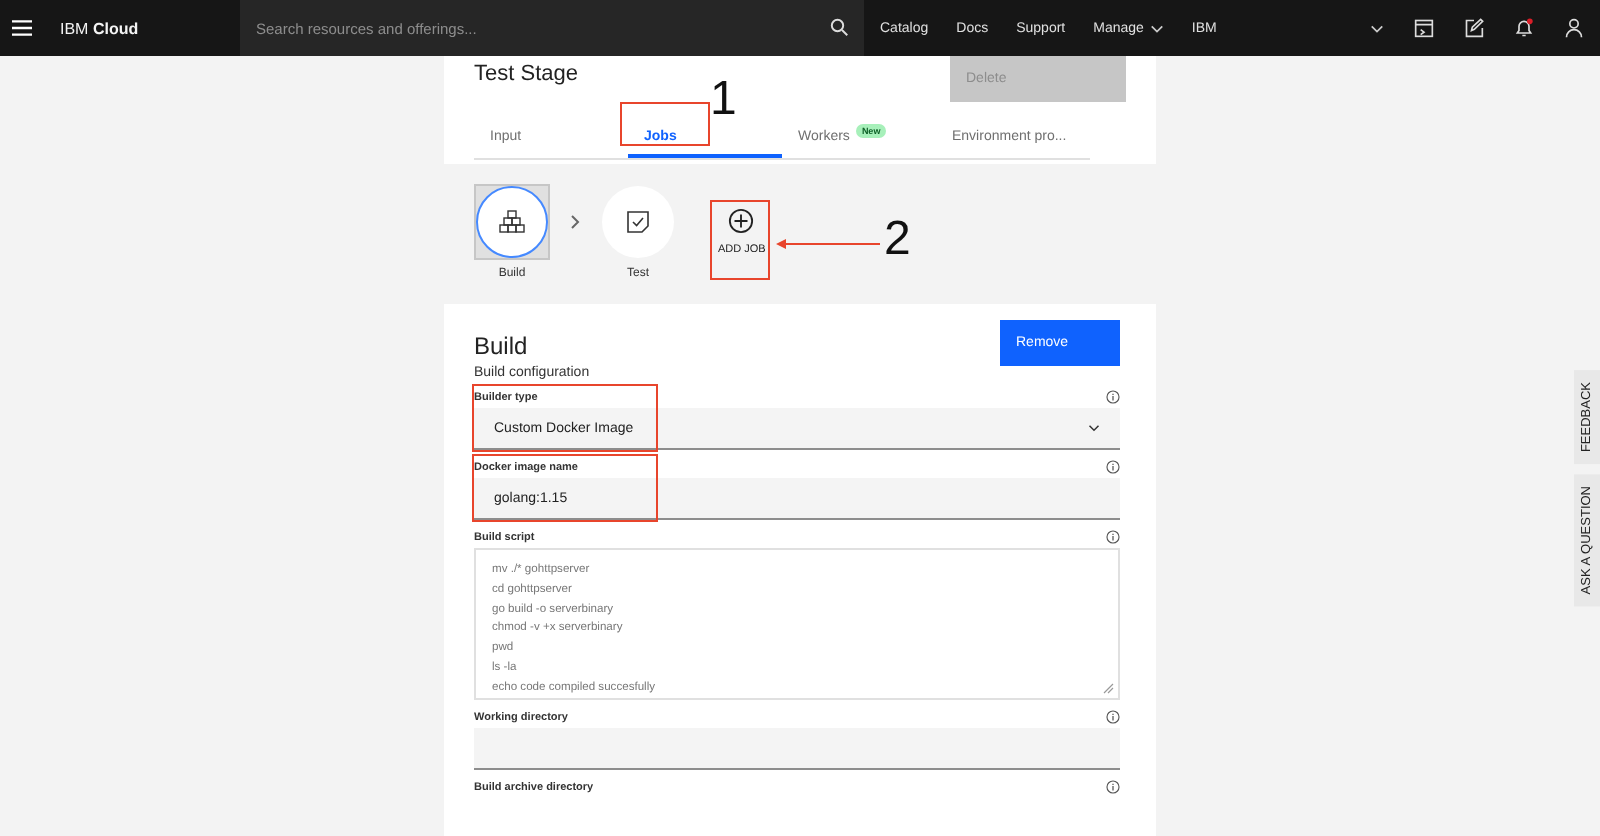 The width and height of the screenshot is (1600, 836). Describe the element at coordinates (897, 240) in the screenshot. I see `annotation-number: 2` at that location.